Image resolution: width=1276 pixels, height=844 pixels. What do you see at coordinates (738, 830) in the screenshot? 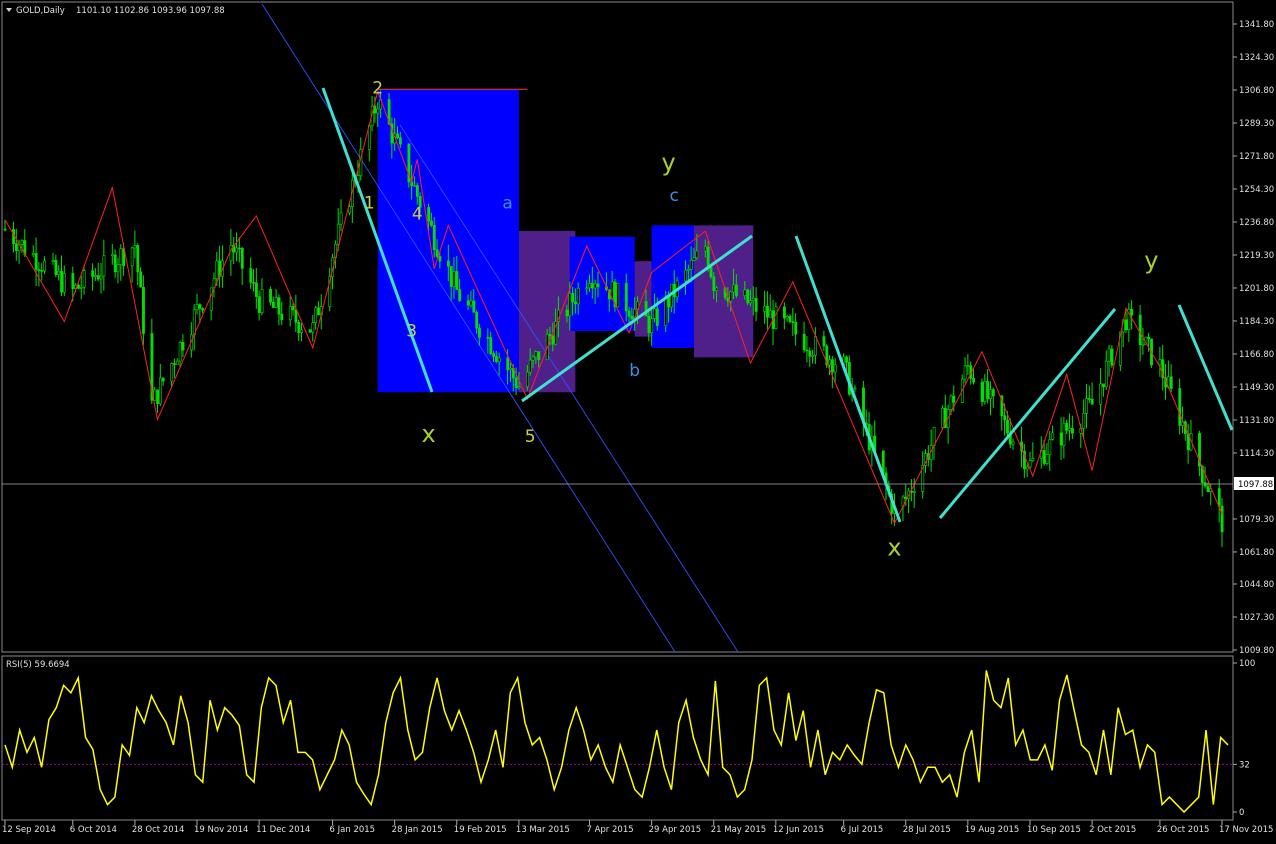
I see `date-tick-label: 21 May 2015` at bounding box center [738, 830].